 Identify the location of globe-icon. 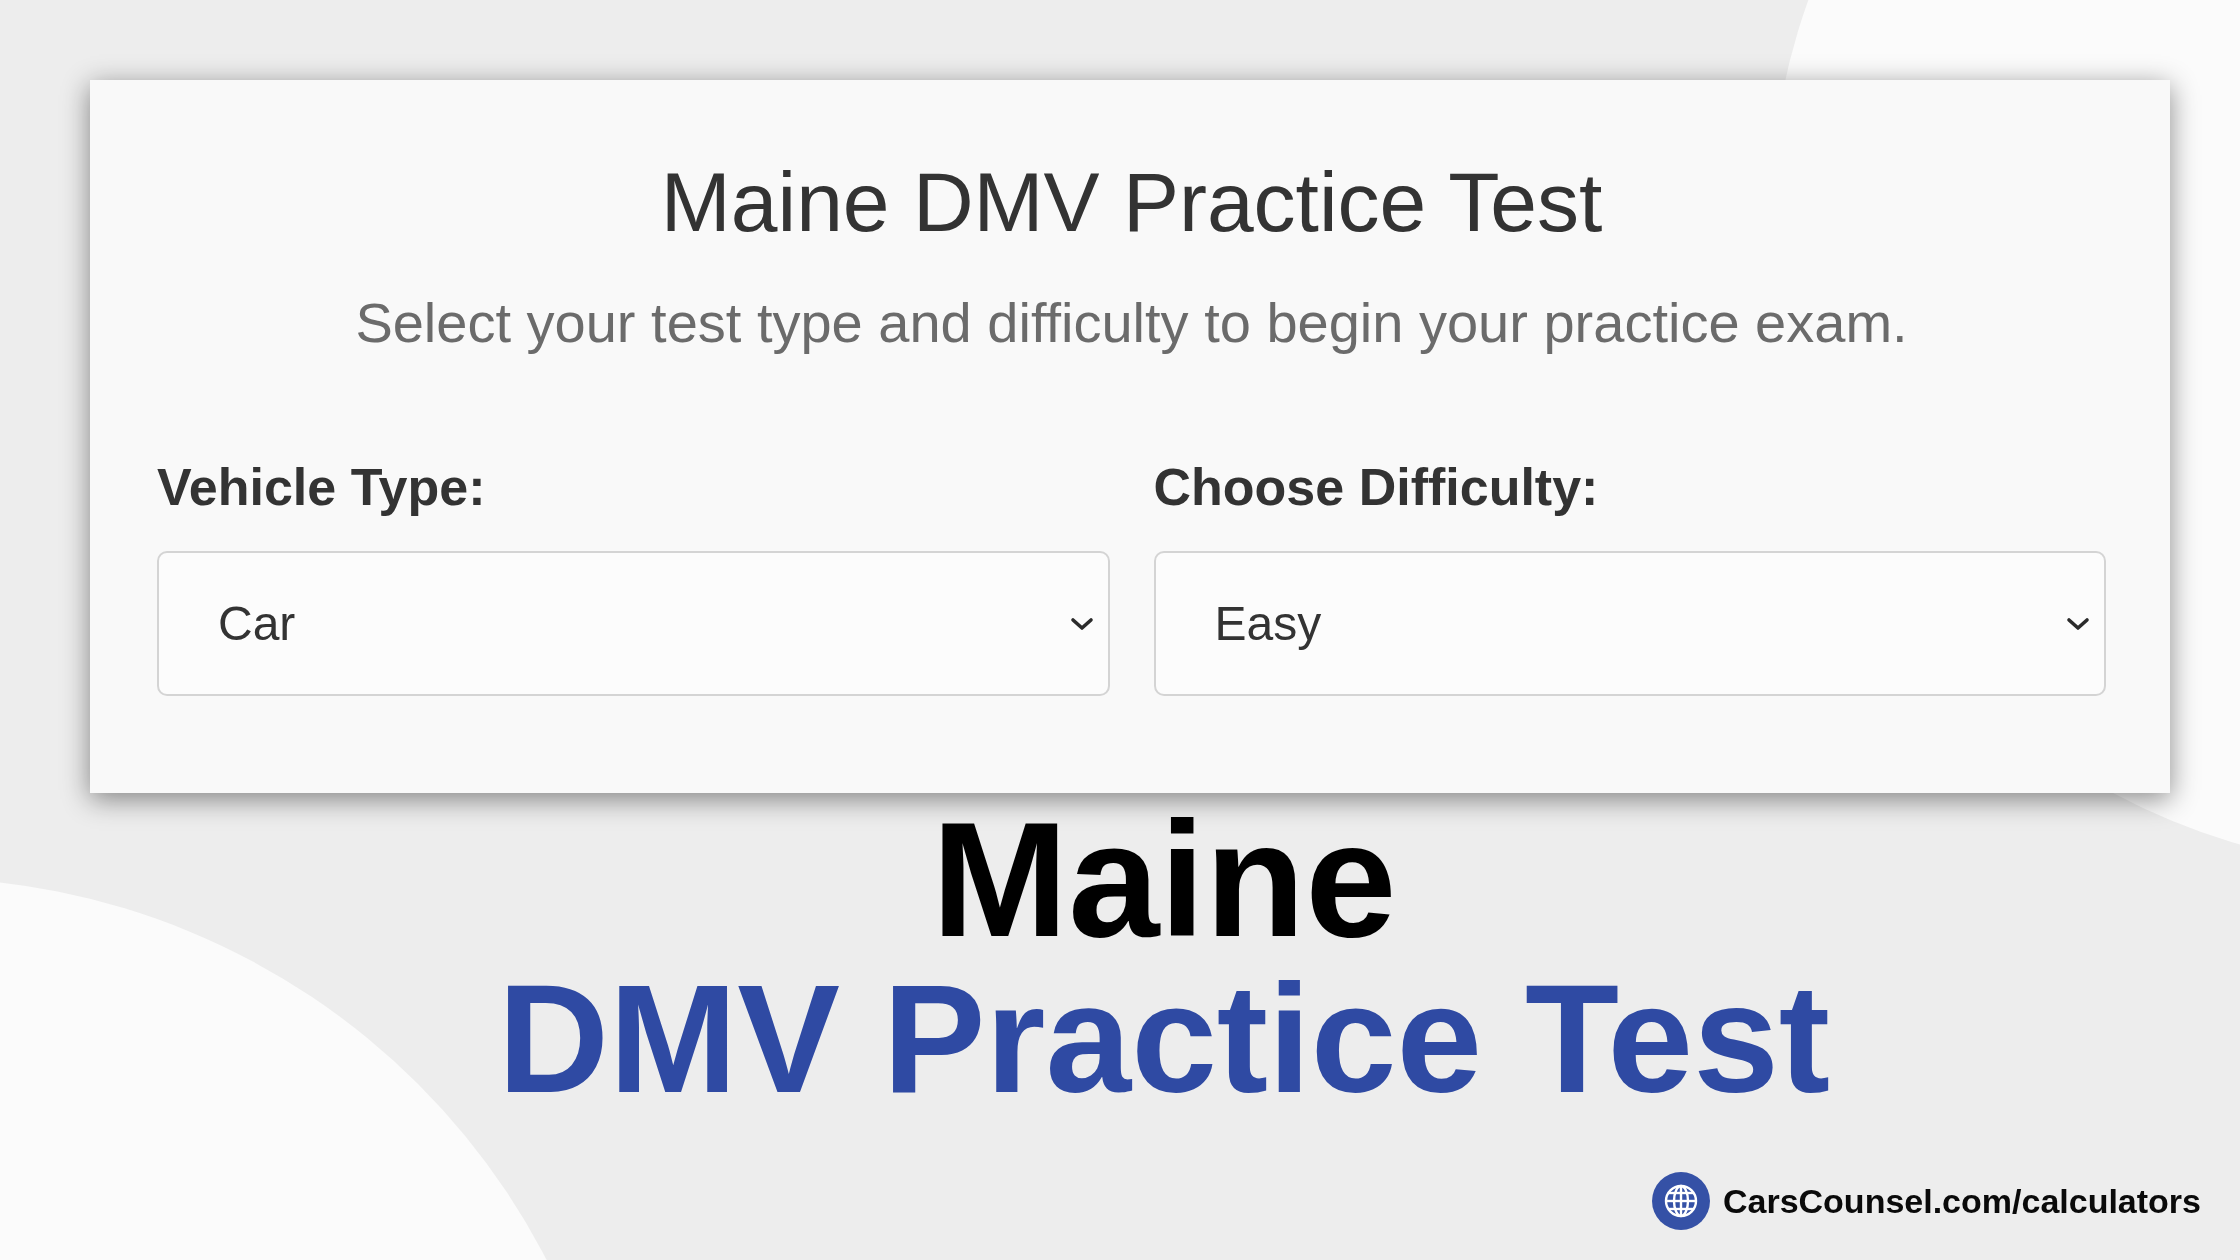
(1680, 1201).